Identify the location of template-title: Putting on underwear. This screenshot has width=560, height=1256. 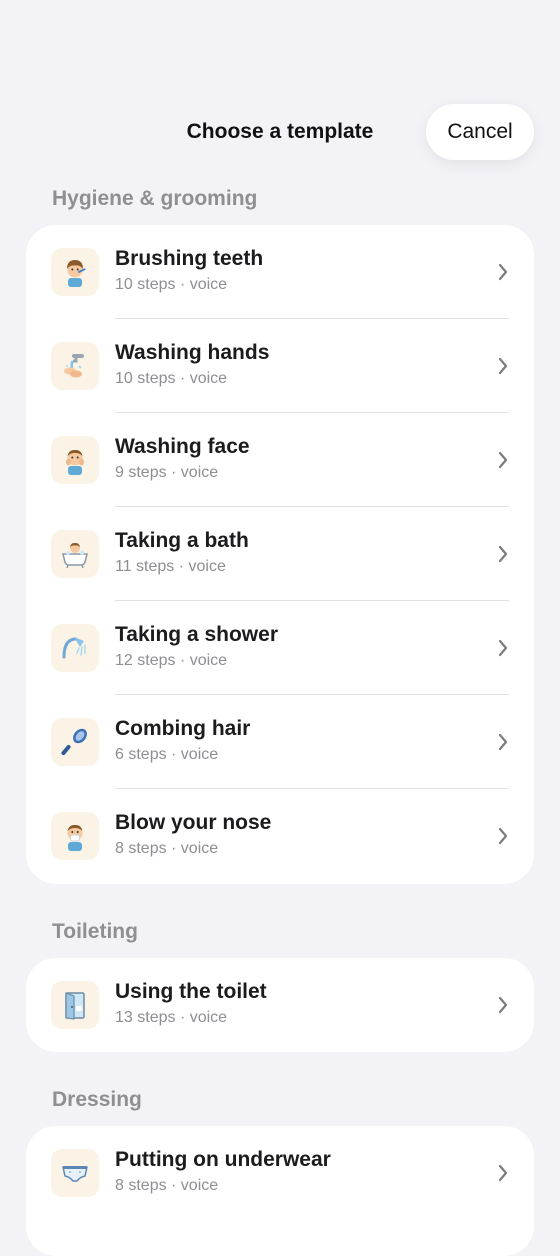
(223, 1159).